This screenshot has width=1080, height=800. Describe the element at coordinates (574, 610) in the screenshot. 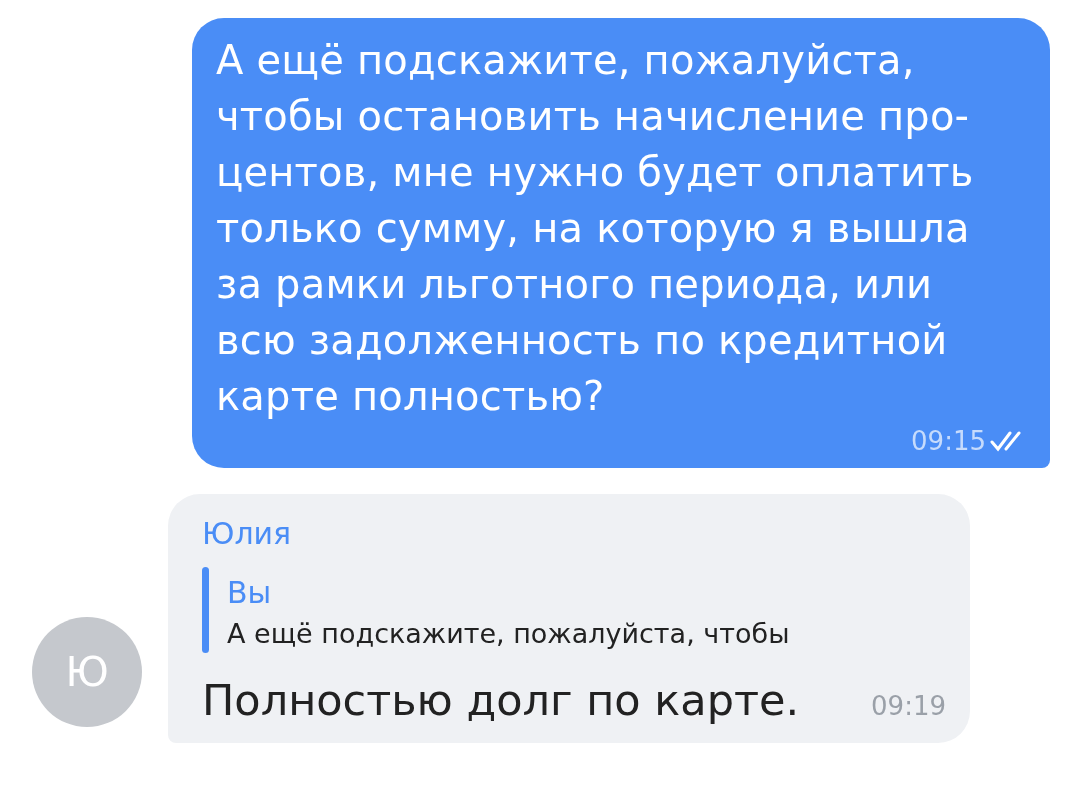

I see `reply-quote: Вы А ещё подскажите, пожалуйста, чтобы` at that location.